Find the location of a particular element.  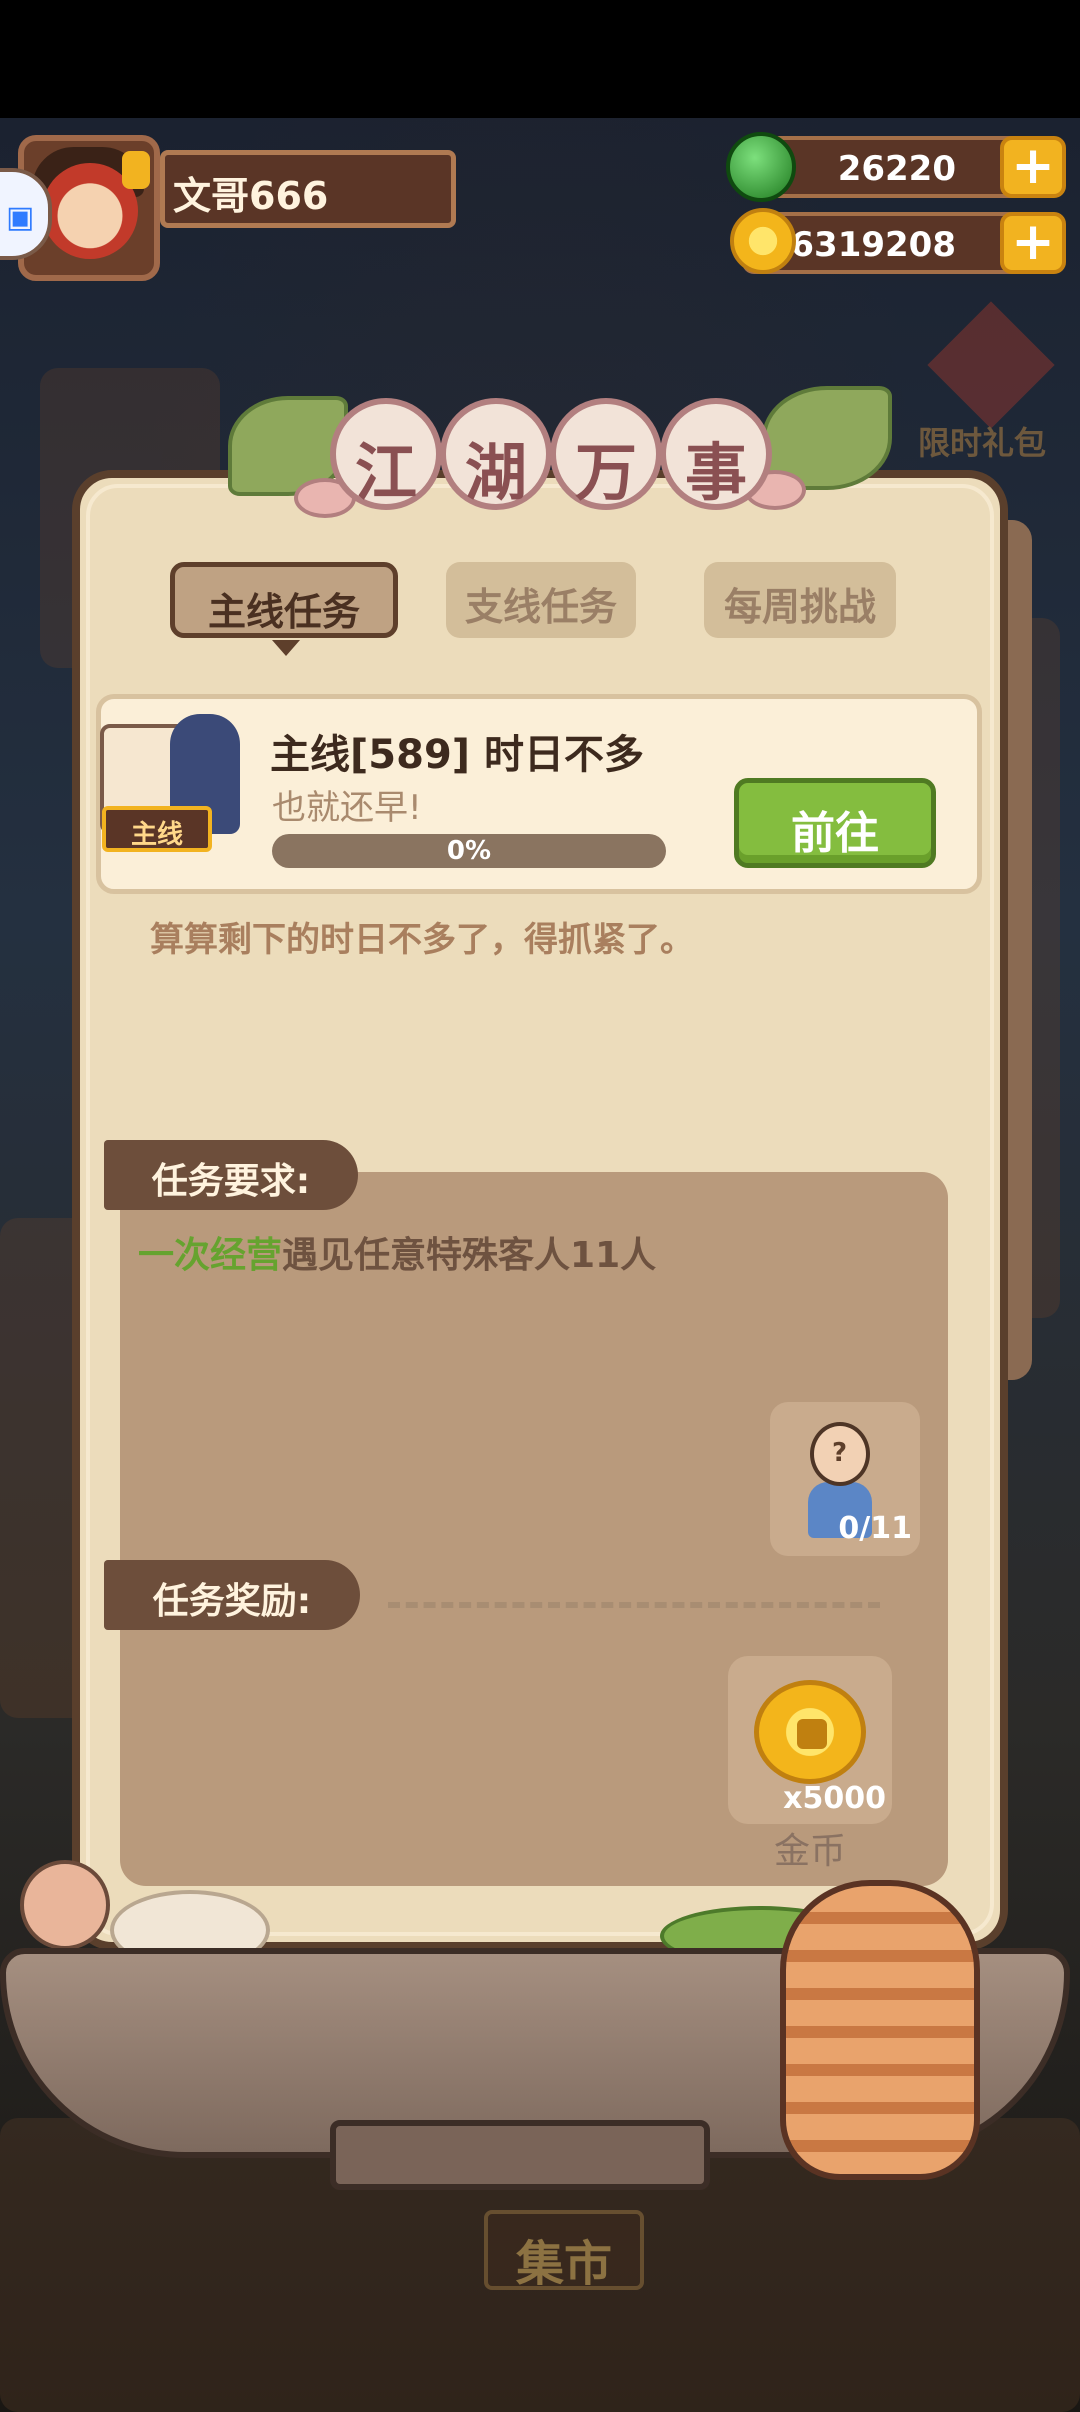

player-name-plate: 文哥666 is located at coordinates (308, 189).